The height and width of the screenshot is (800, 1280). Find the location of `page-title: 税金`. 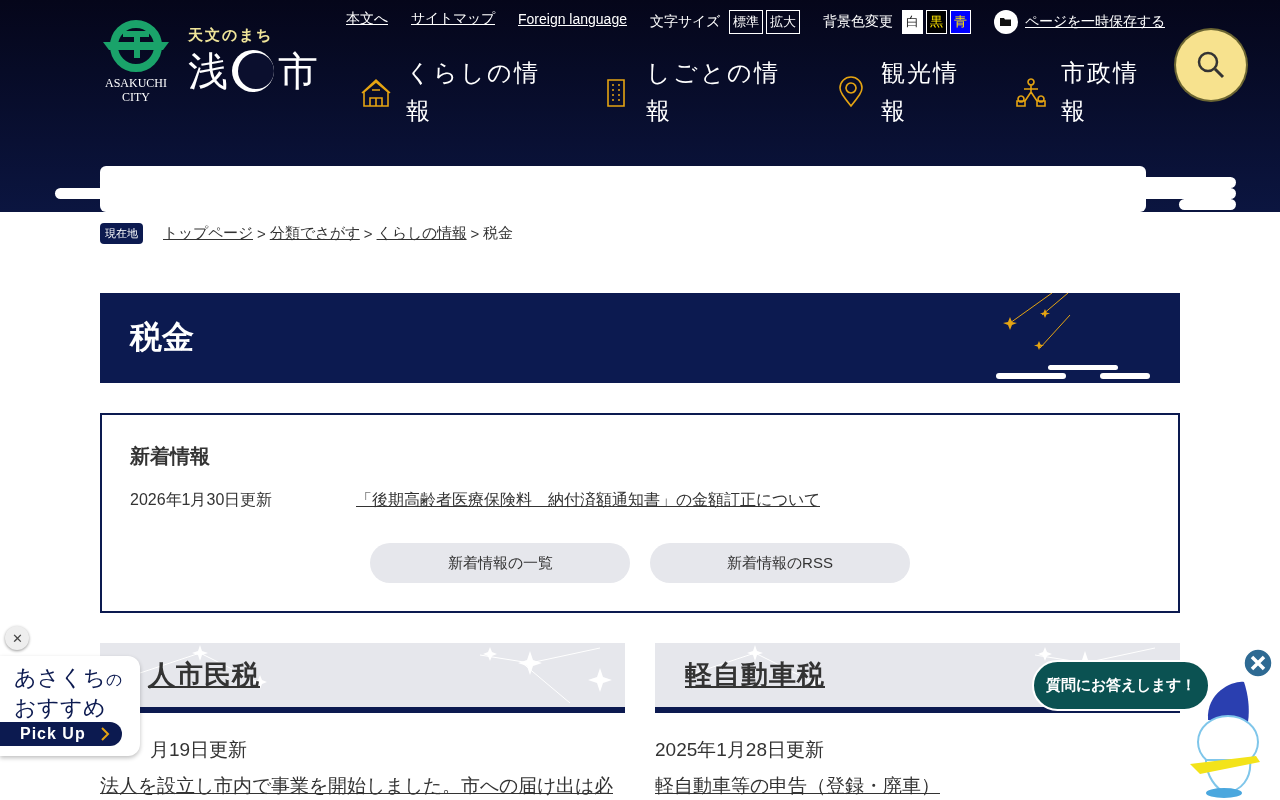

page-title: 税金 is located at coordinates (162, 337).